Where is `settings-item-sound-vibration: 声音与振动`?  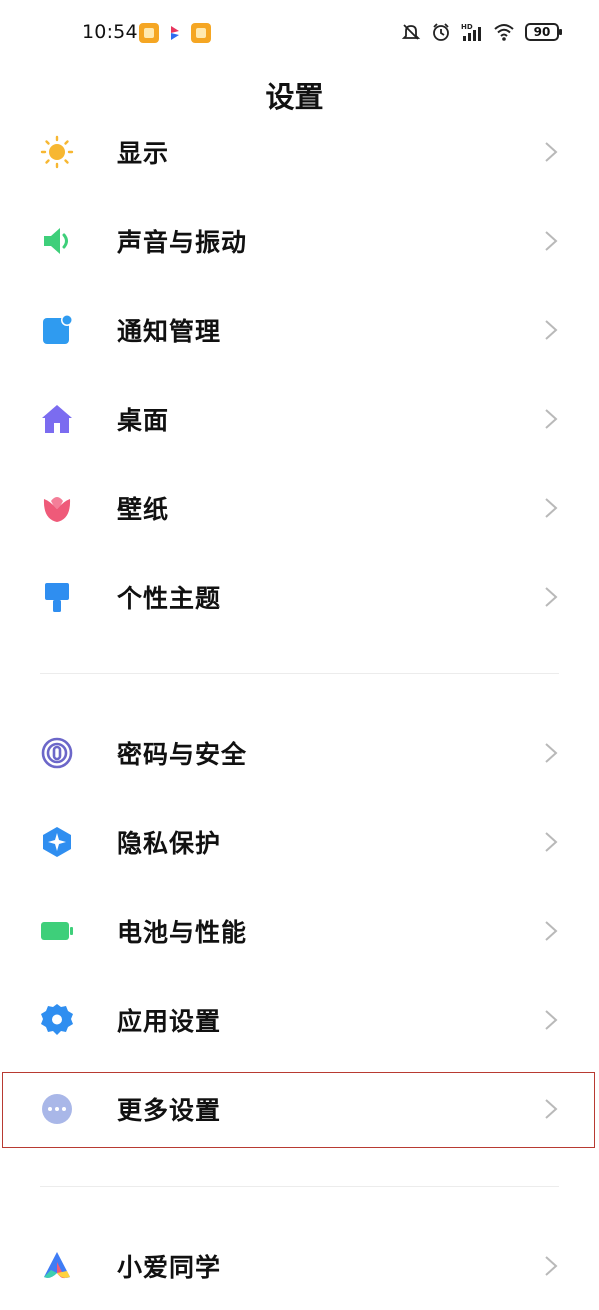 settings-item-sound-vibration: 声音与振动 is located at coordinates (299, 240).